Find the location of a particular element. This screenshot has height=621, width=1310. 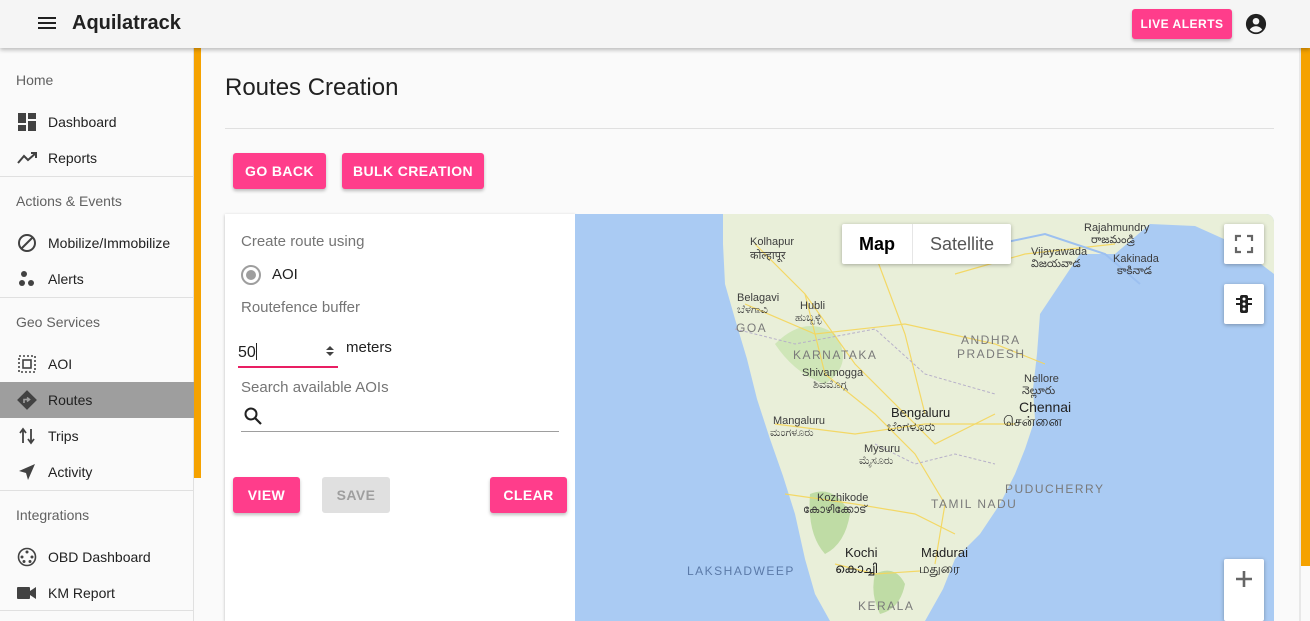

map-label-kakinada: Kakinada is located at coordinates (1136, 259).